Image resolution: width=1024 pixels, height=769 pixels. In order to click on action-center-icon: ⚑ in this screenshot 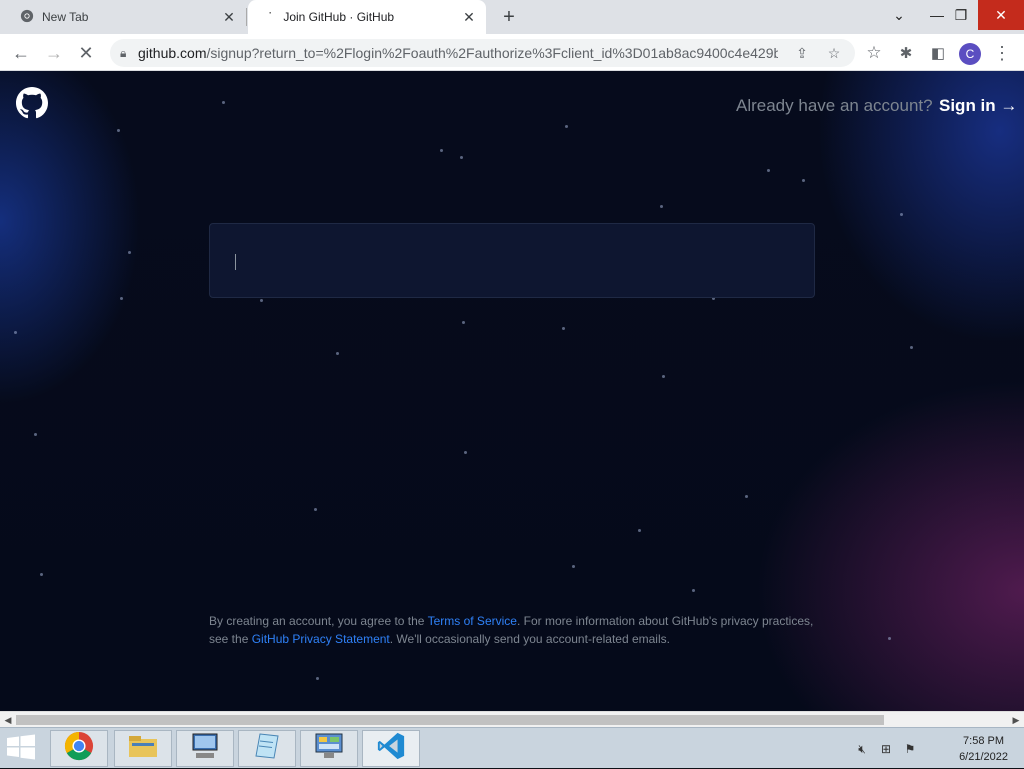, I will do `click(910, 749)`.